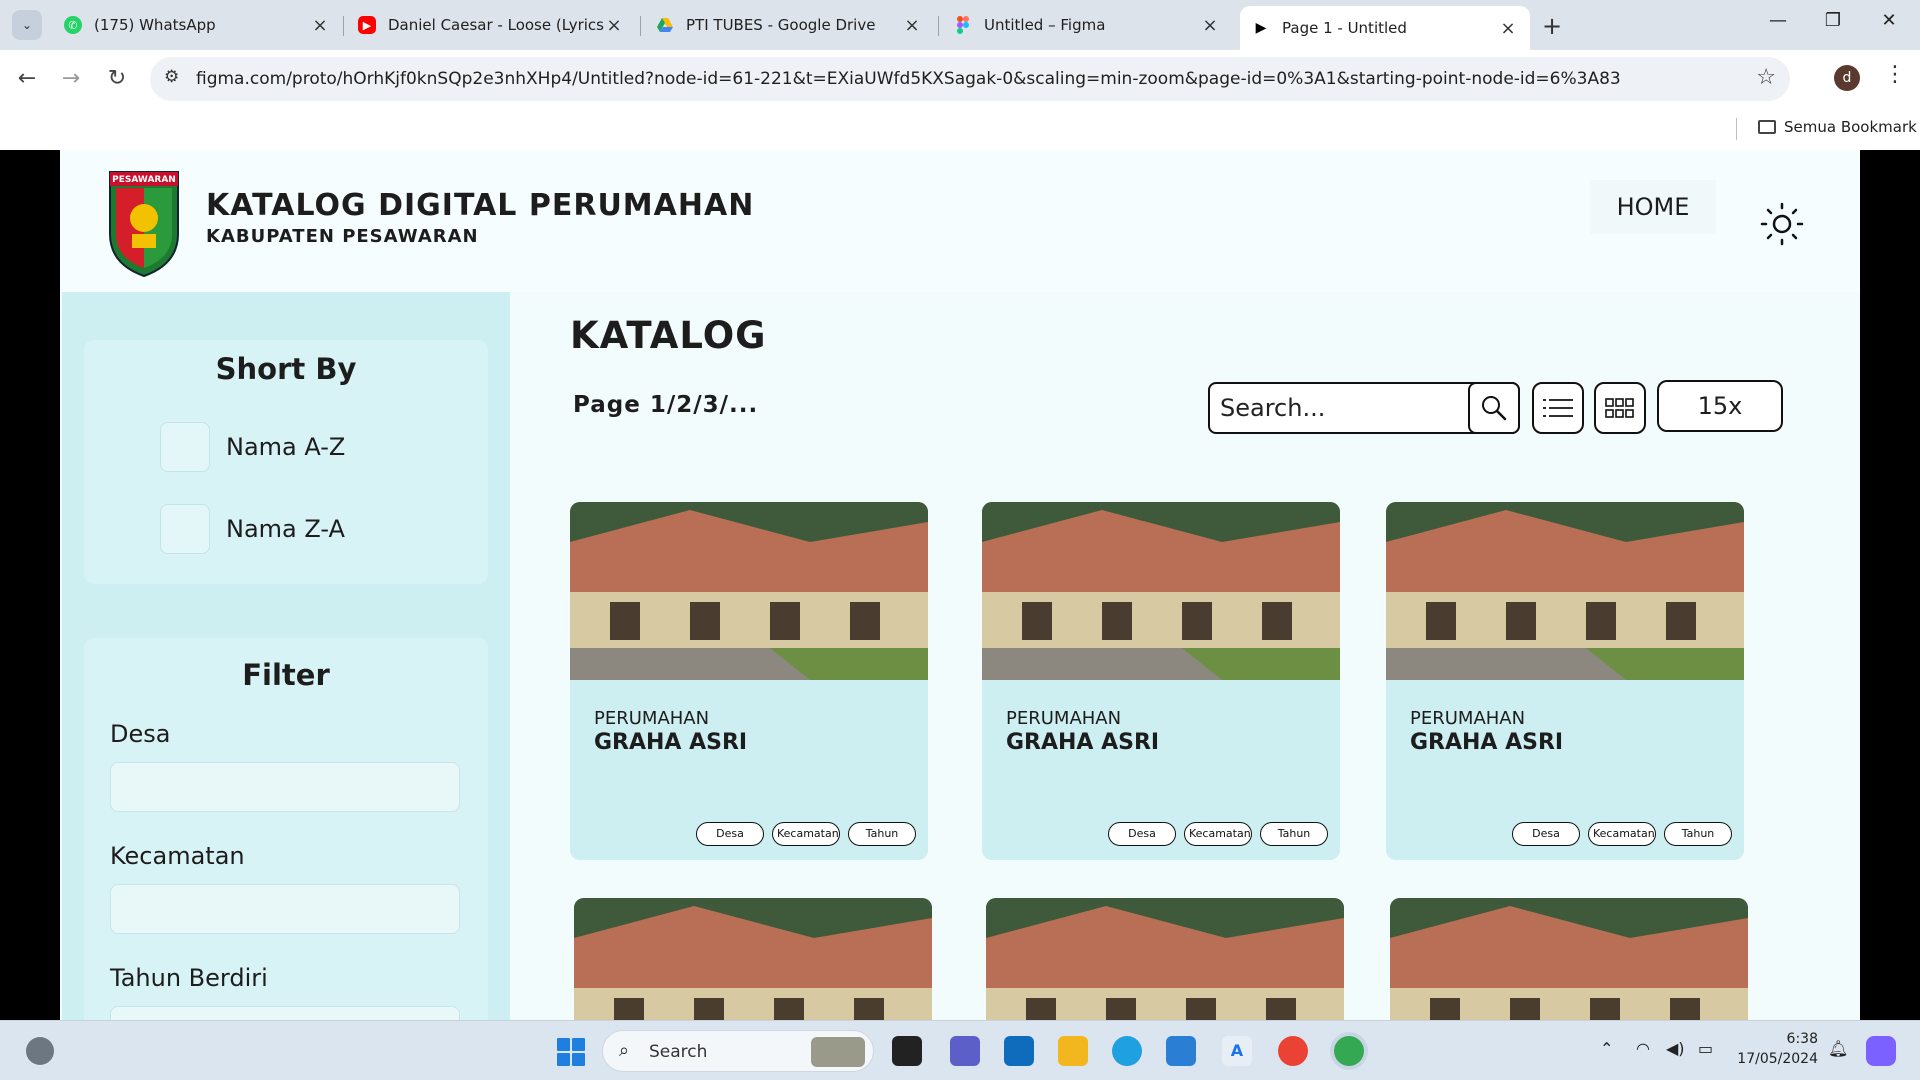 The image size is (1920, 1080). What do you see at coordinates (185, 529) in the screenshot?
I see `sort-z-a-checkbox` at bounding box center [185, 529].